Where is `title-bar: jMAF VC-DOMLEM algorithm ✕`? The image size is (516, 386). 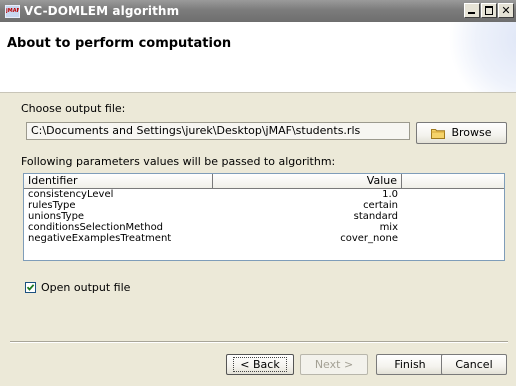
title-bar: jMAF VC-DOMLEM algorithm ✕ is located at coordinates (258, 11).